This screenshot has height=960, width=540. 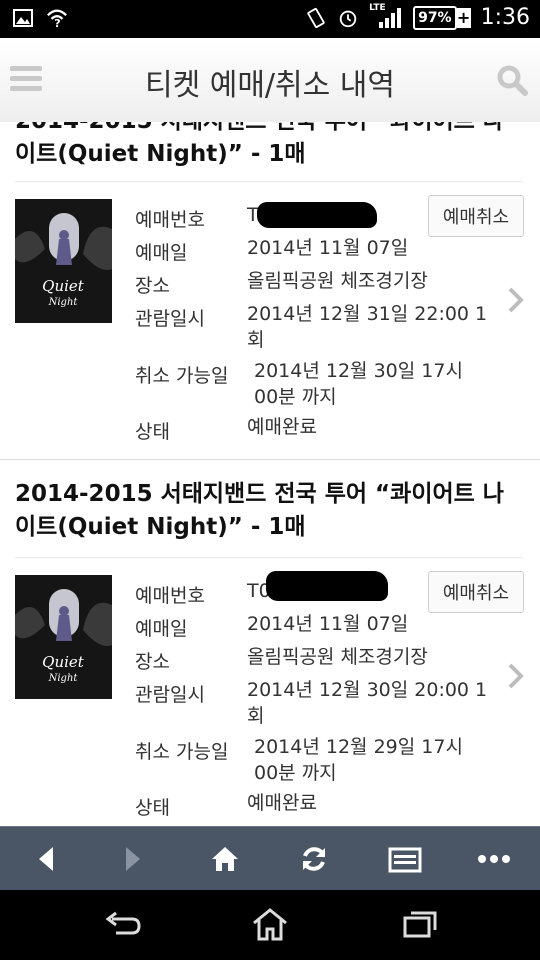 I want to click on charging-icon: +, so click(x=463, y=17).